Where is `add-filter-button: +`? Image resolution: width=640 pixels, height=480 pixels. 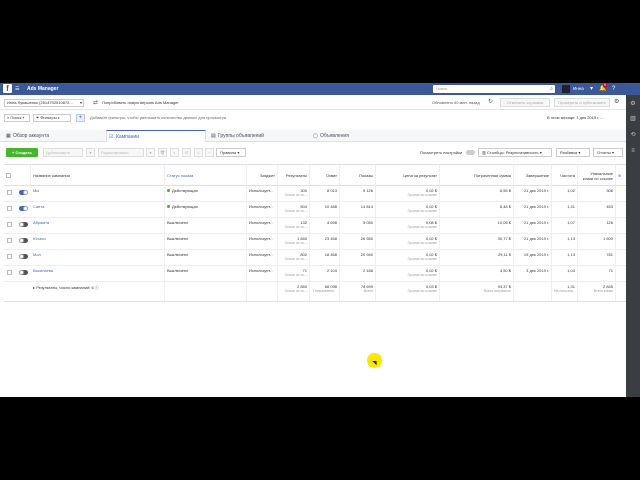 add-filter-button: + is located at coordinates (80, 118).